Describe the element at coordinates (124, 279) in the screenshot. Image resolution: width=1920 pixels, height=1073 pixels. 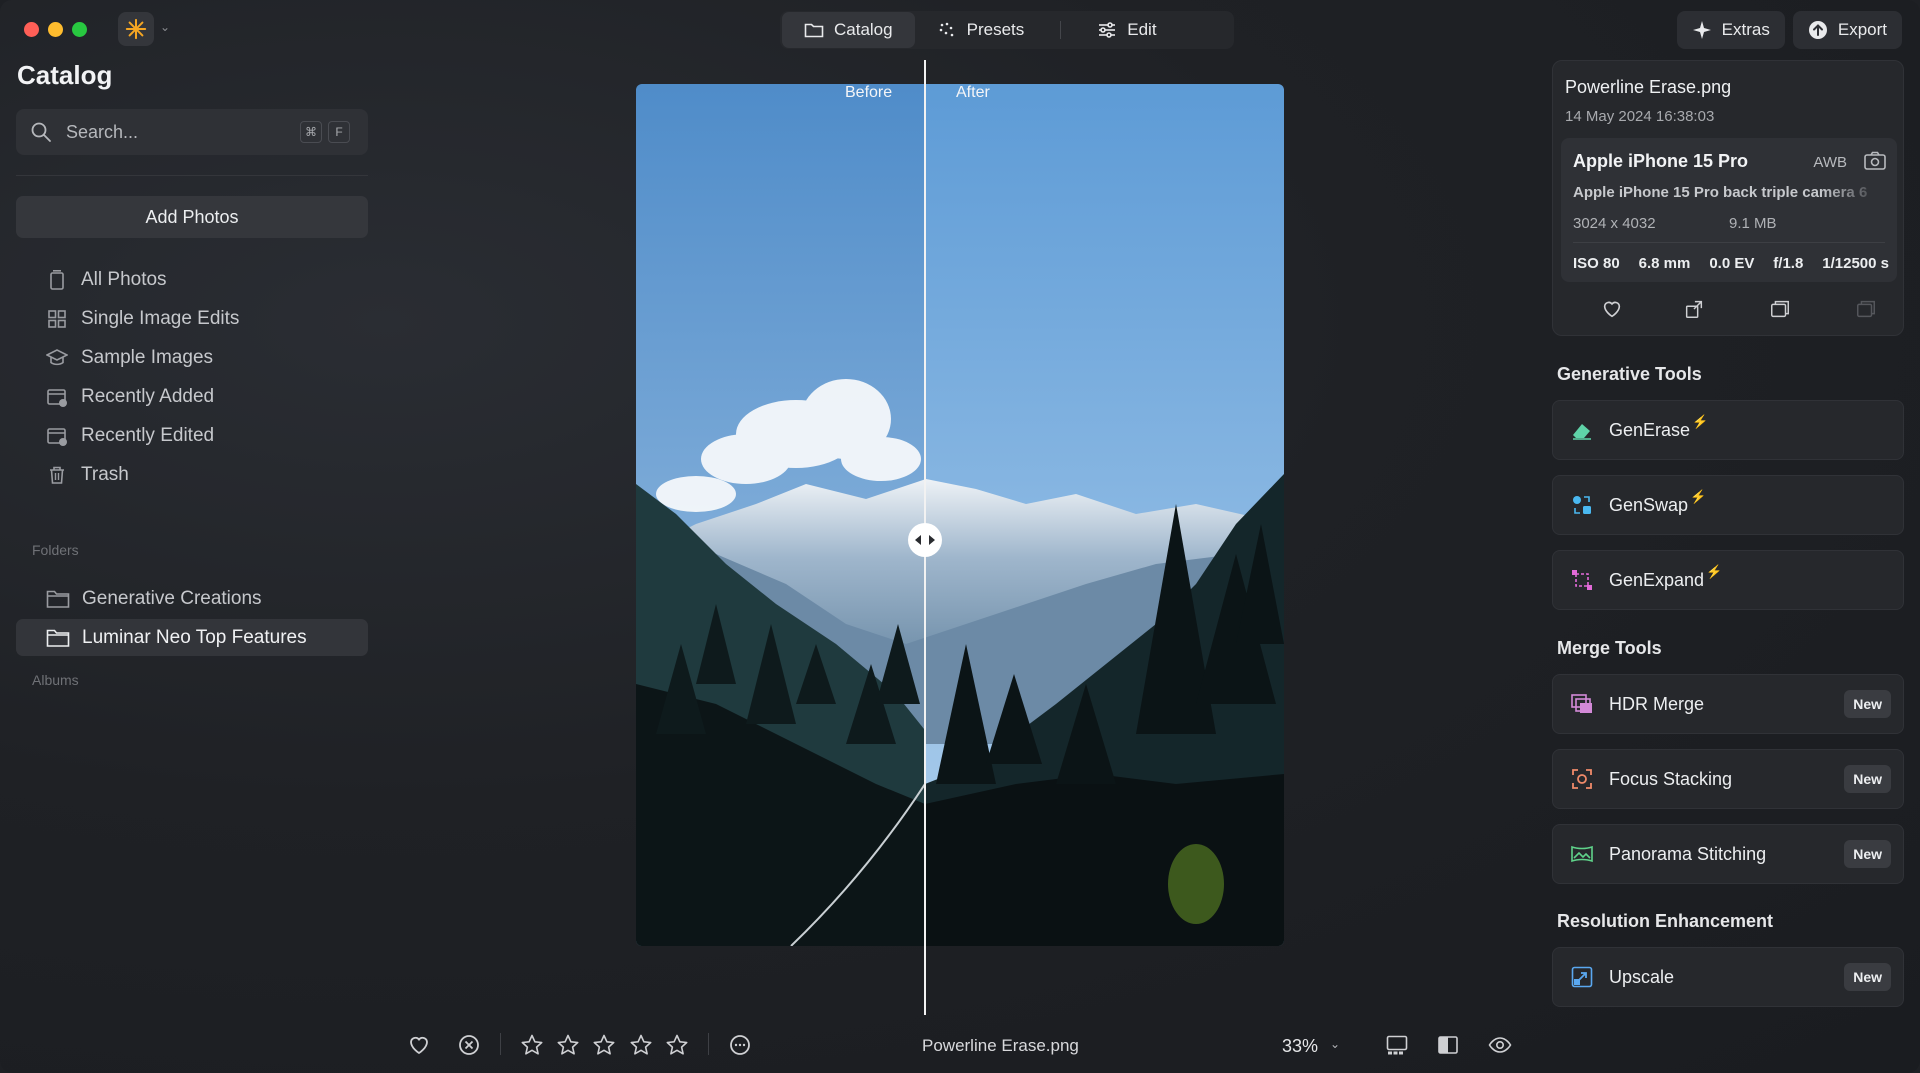
I see `sidebar-item-label: All Photos` at that location.